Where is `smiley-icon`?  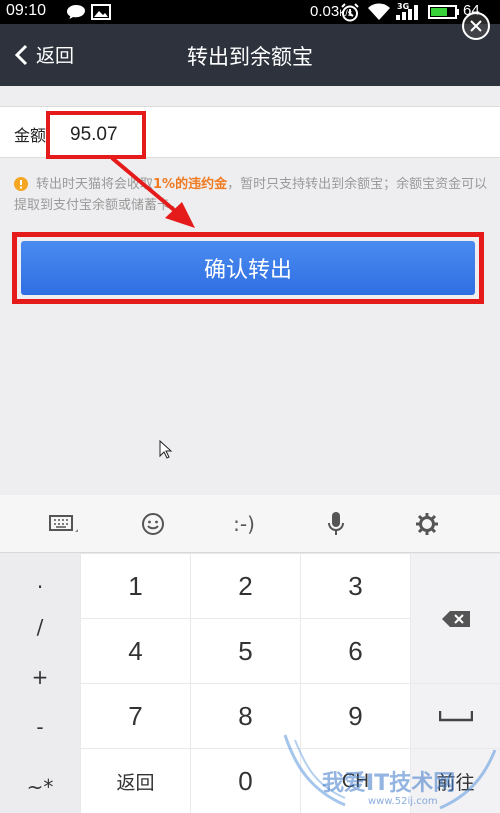 smiley-icon is located at coordinates (153, 524).